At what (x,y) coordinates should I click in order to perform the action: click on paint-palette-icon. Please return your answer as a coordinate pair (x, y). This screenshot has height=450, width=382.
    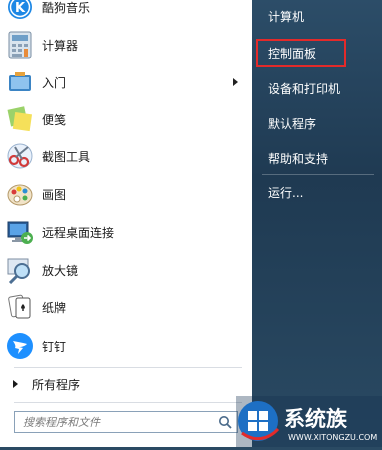
    Looking at the image, I should click on (20, 194).